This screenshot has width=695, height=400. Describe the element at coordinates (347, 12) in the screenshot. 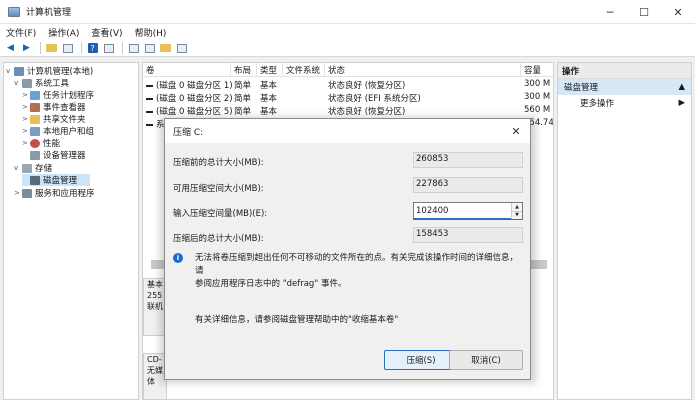

I see `title-bar: 计算机管理 ─ ☐ ✕` at that location.